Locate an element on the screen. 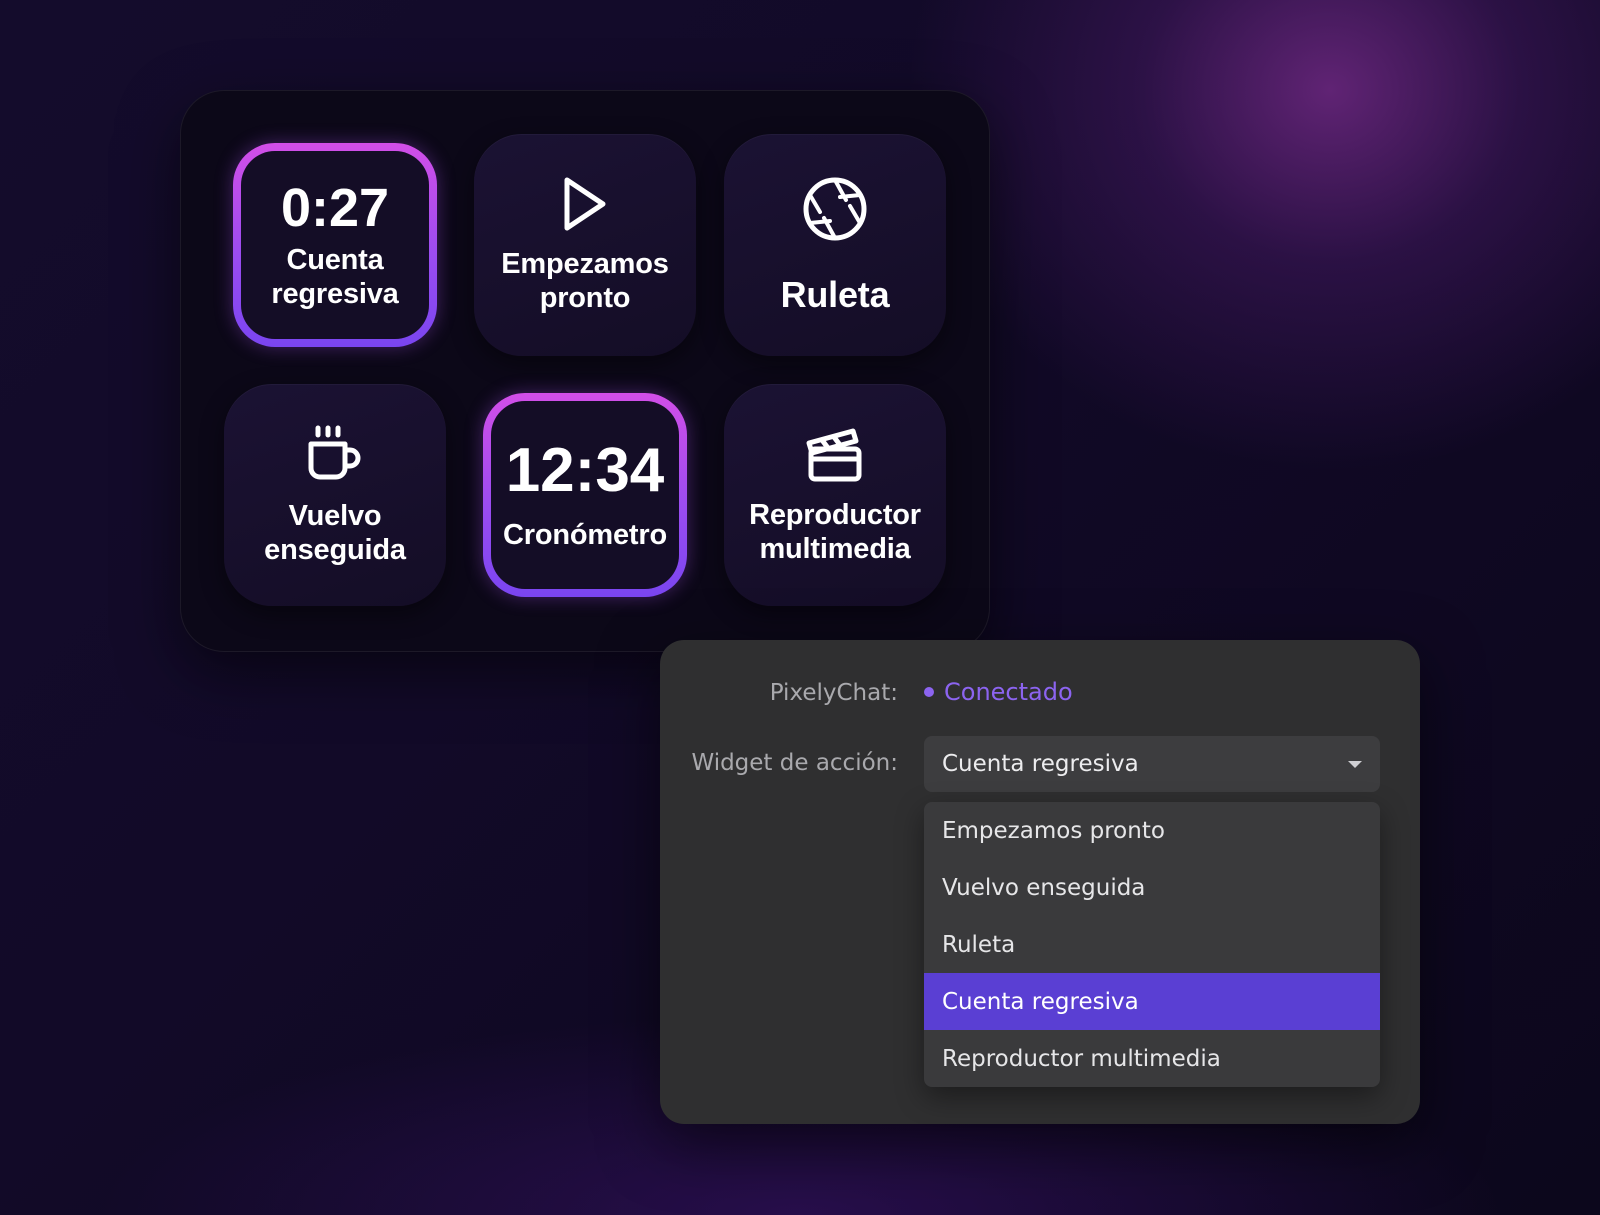 The height and width of the screenshot is (1215, 1600). dropdown-option-reproductor-multimedia: Reproductor multimedia is located at coordinates (1152, 1058).